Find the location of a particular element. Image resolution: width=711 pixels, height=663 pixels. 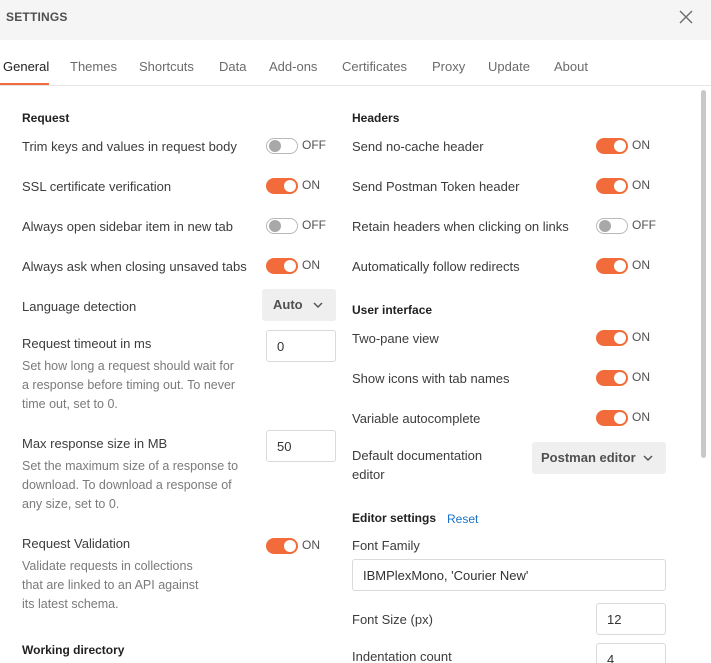

input-value: 12 is located at coordinates (614, 619).